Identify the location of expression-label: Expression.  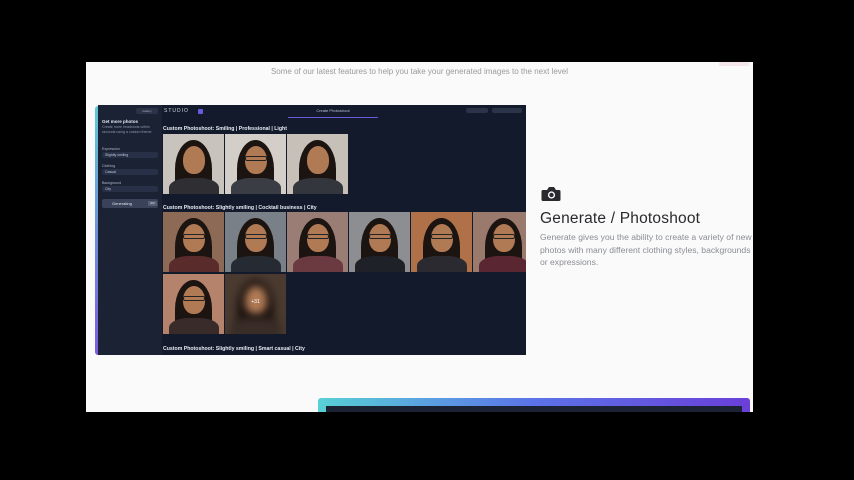
(111, 149).